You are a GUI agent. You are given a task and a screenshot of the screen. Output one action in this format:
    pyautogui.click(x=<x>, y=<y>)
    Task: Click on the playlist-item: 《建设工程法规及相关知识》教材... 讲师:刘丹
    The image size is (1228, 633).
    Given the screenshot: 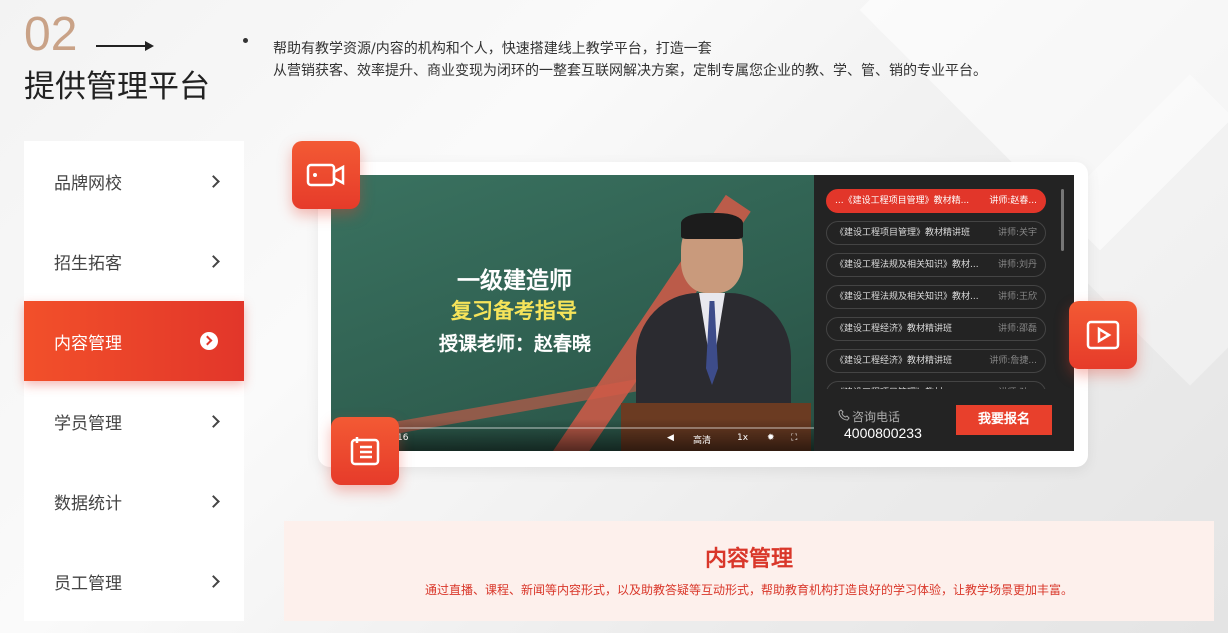 What is the action you would take?
    pyautogui.click(x=936, y=265)
    